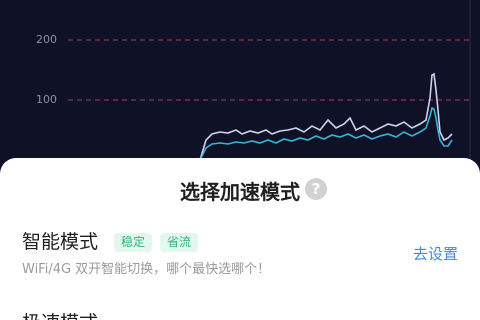 This screenshot has height=320, width=480. I want to click on mode-name: 智能模式, so click(60, 242).